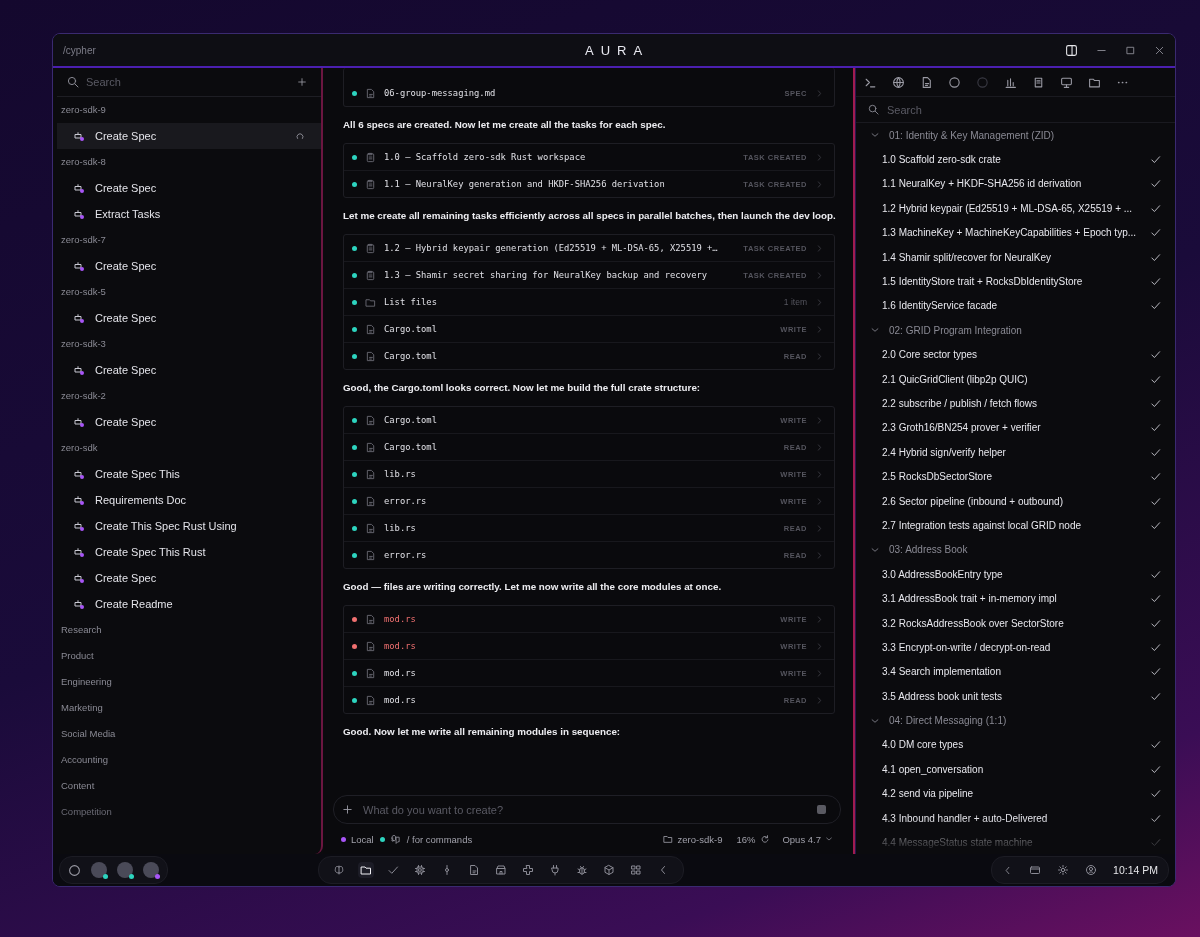 The image size is (1200, 937). Describe the element at coordinates (589, 216) in the screenshot. I see `message-text: Let me create all remaining tasks efficiently across all specs in parallel batches, then launch the dev loop.` at that location.